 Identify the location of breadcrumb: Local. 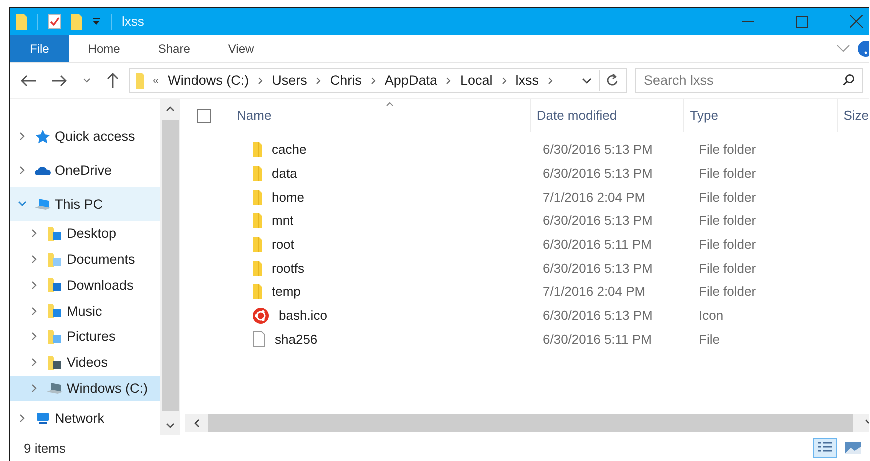
(476, 80).